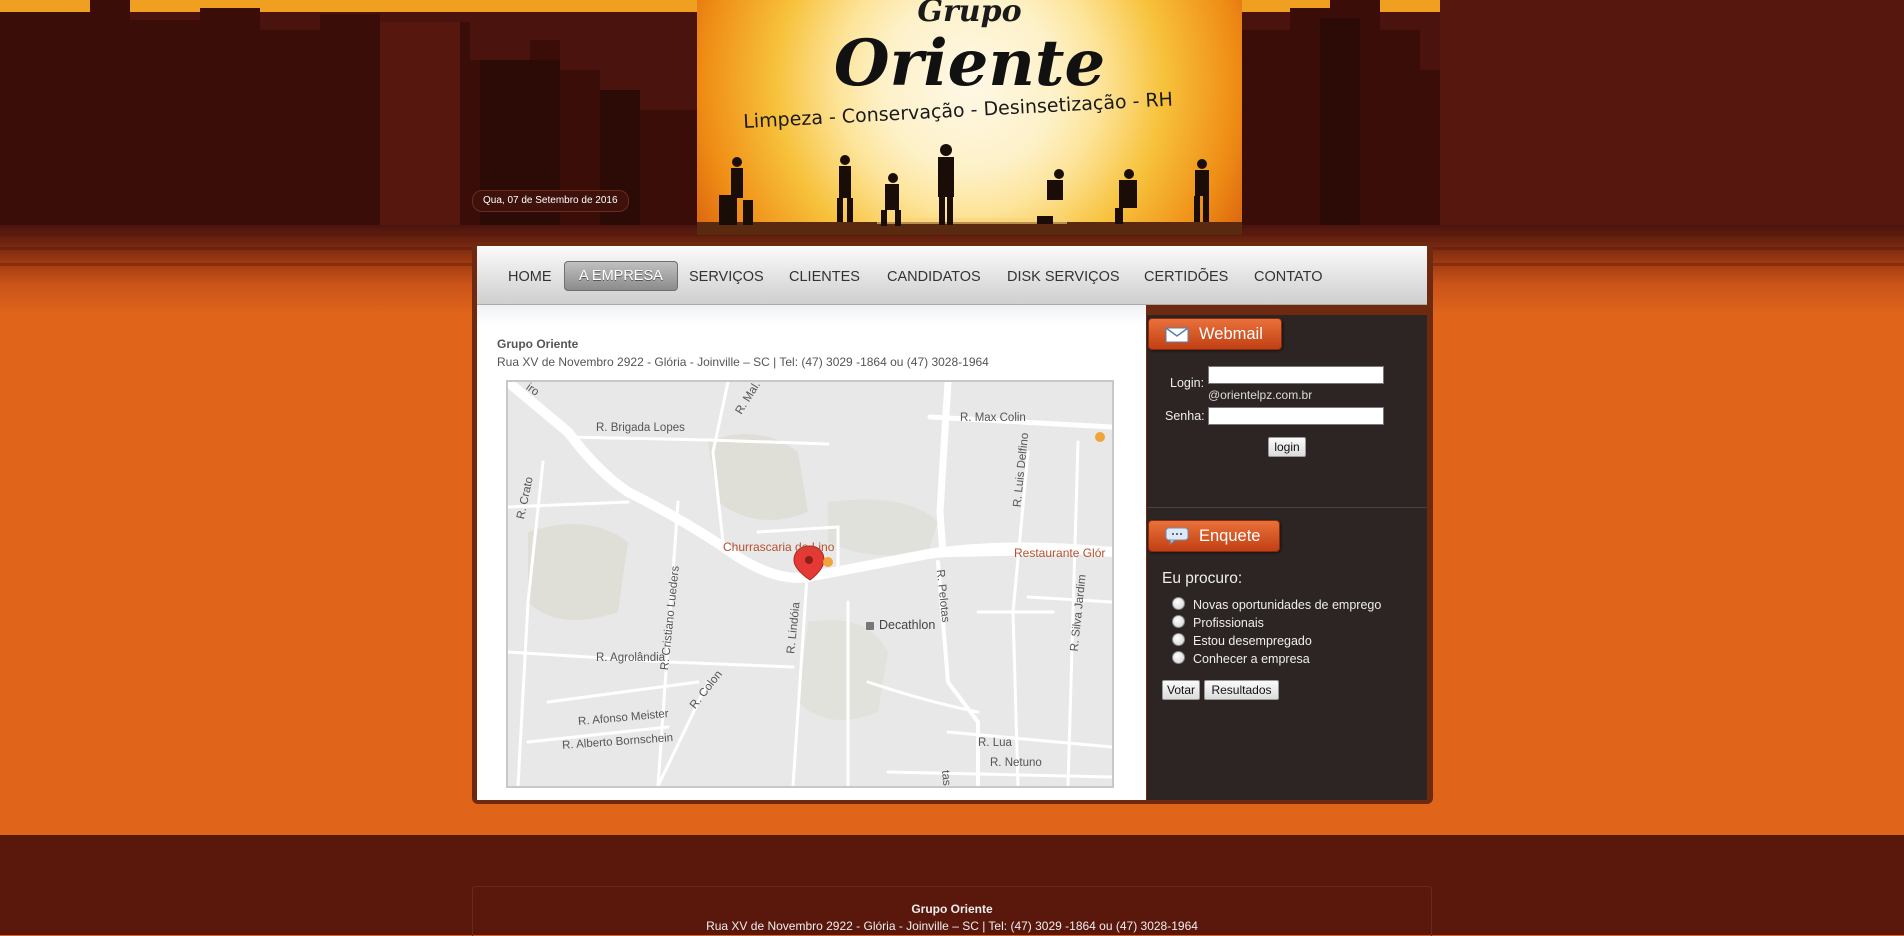  What do you see at coordinates (621, 276) in the screenshot?
I see `nav-a-empresa: A EMPRESA` at bounding box center [621, 276].